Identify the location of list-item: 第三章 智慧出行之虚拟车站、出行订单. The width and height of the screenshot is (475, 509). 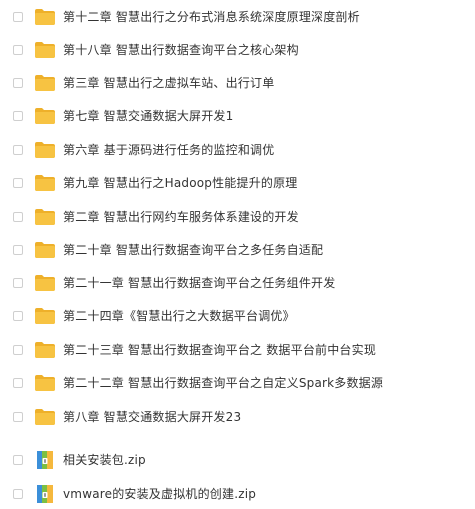
(237, 83).